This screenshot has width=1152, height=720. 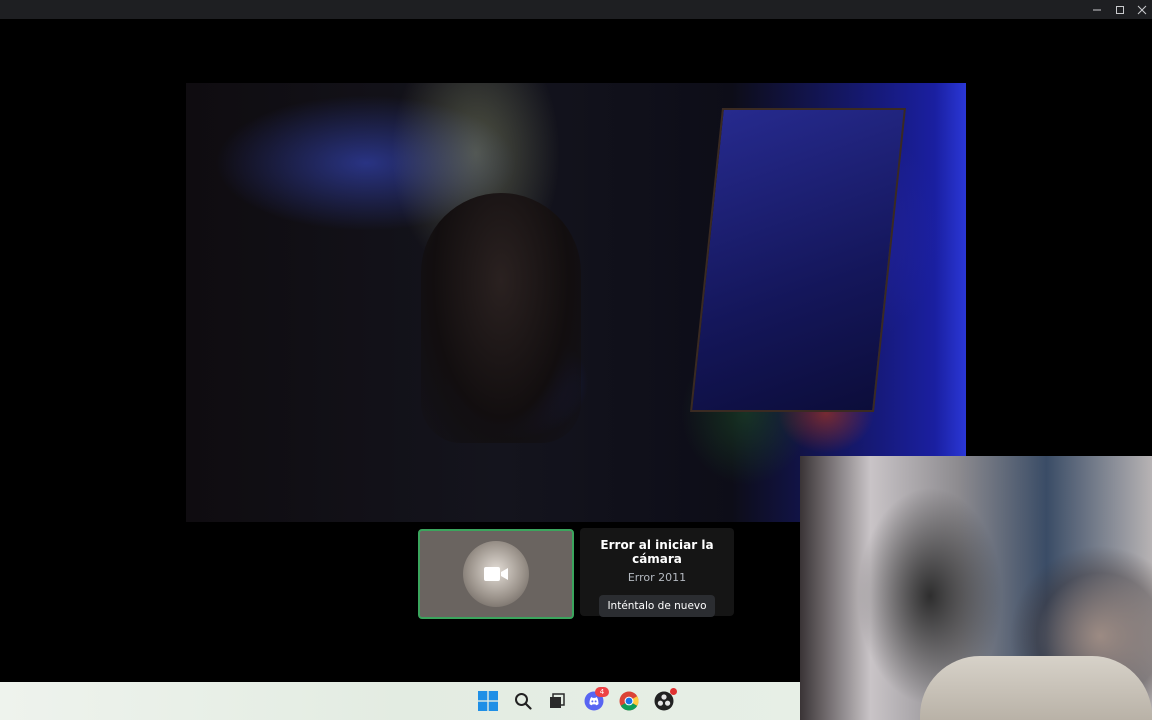 I want to click on title-bar, so click(x=576, y=9).